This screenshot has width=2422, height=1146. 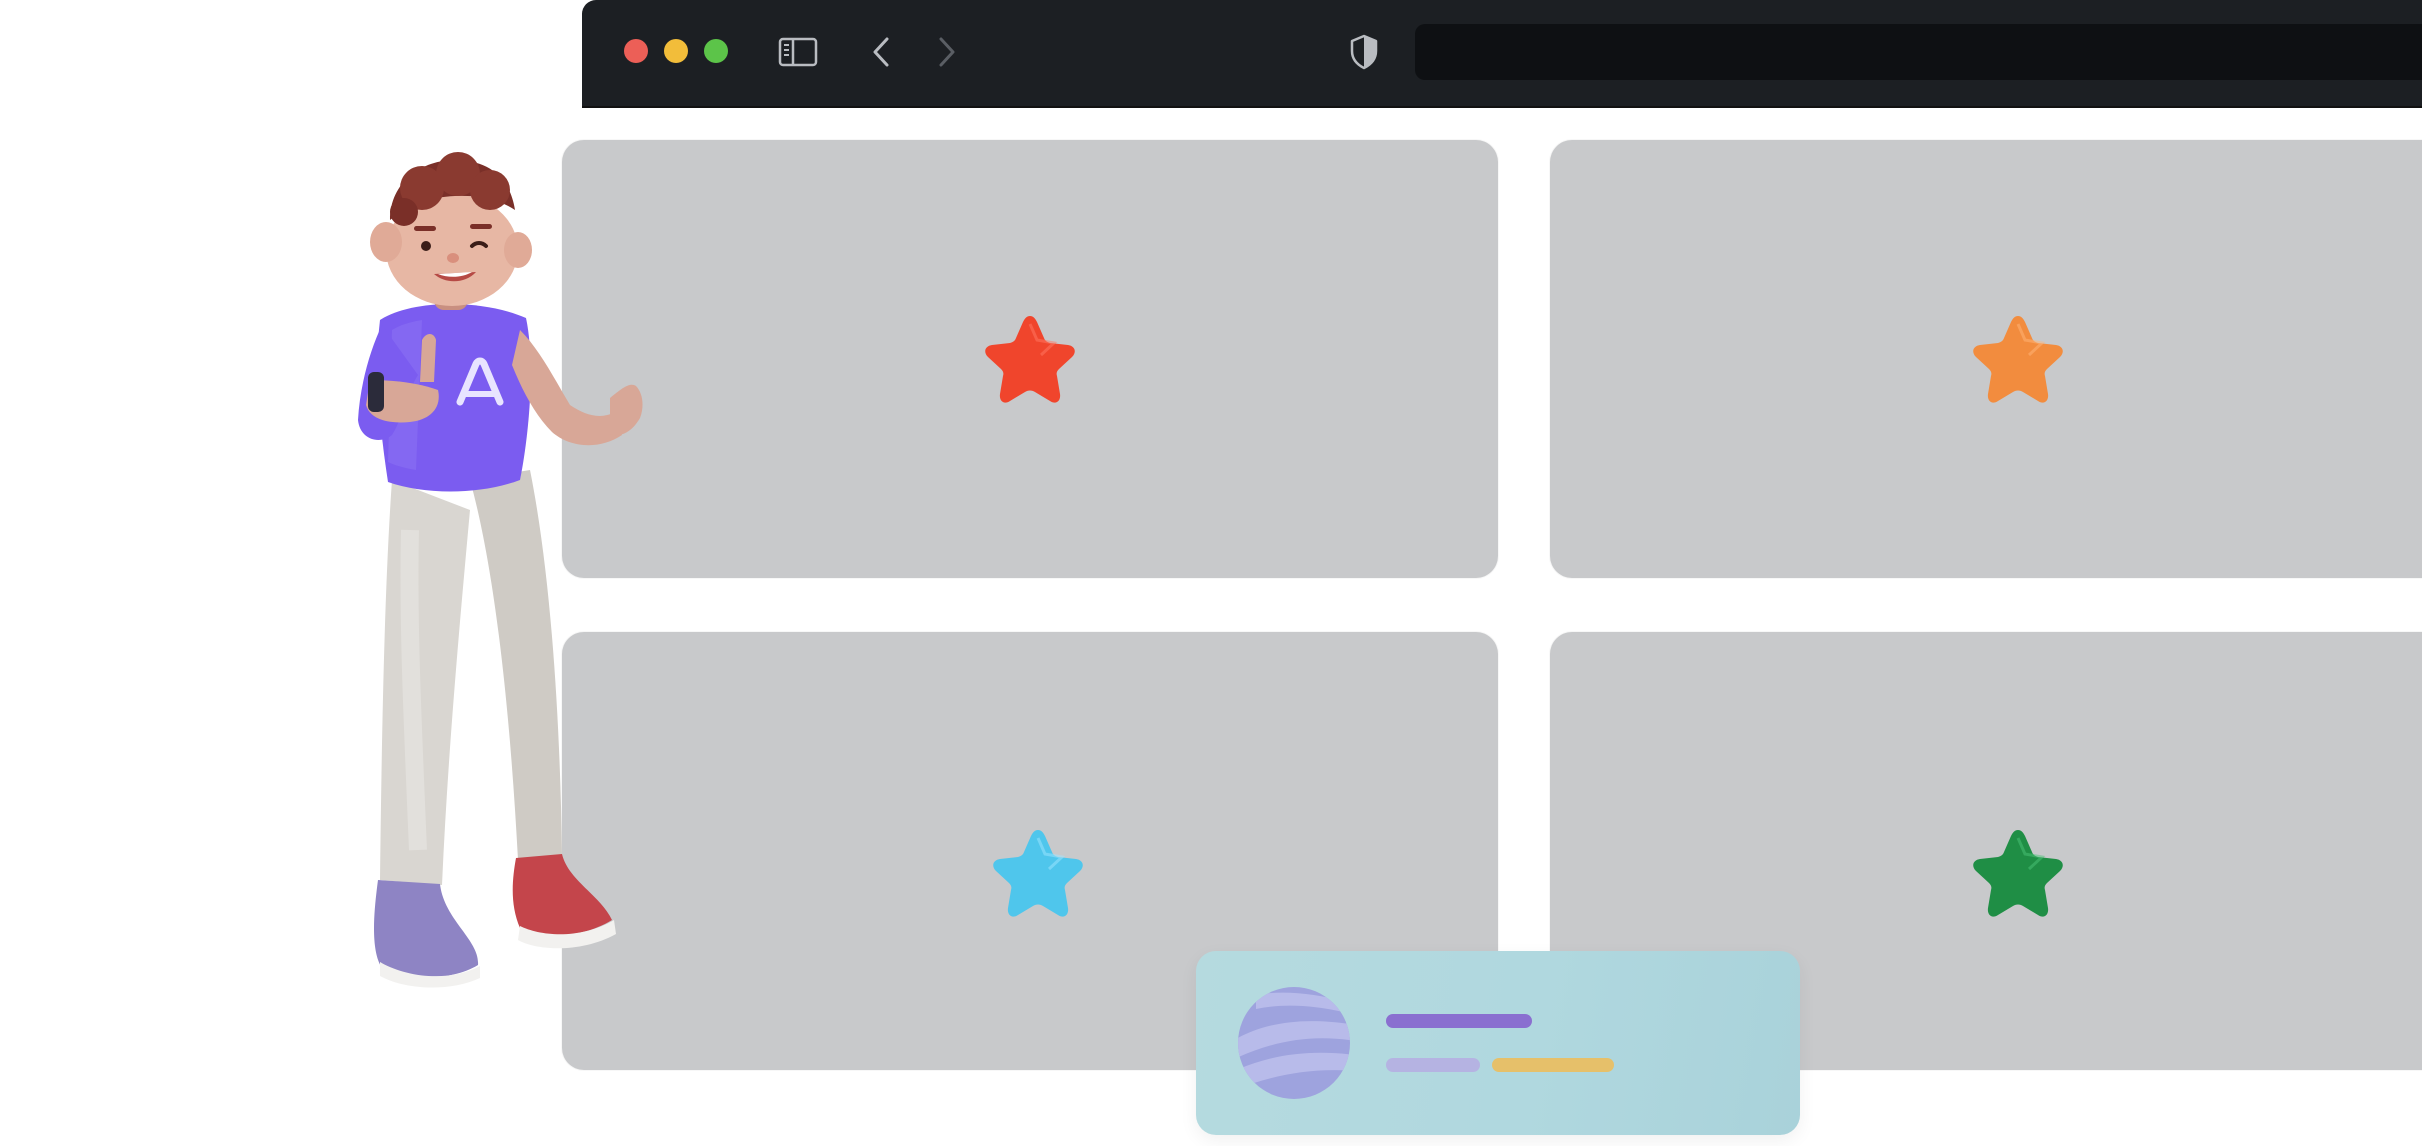 What do you see at coordinates (1364, 52) in the screenshot?
I see `shield-icon` at bounding box center [1364, 52].